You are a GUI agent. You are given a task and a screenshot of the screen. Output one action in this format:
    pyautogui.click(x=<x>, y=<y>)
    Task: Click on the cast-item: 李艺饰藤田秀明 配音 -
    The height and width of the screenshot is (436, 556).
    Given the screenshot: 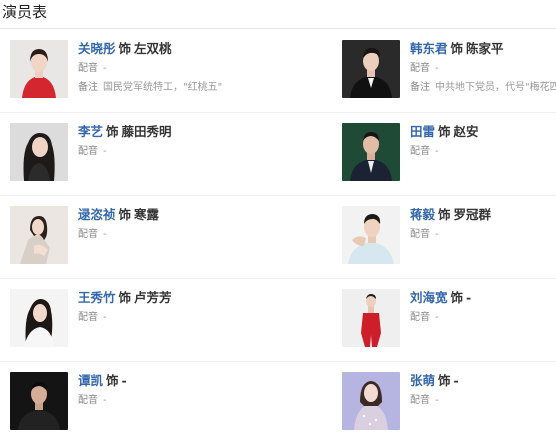 What is the action you would take?
    pyautogui.click(x=139, y=154)
    